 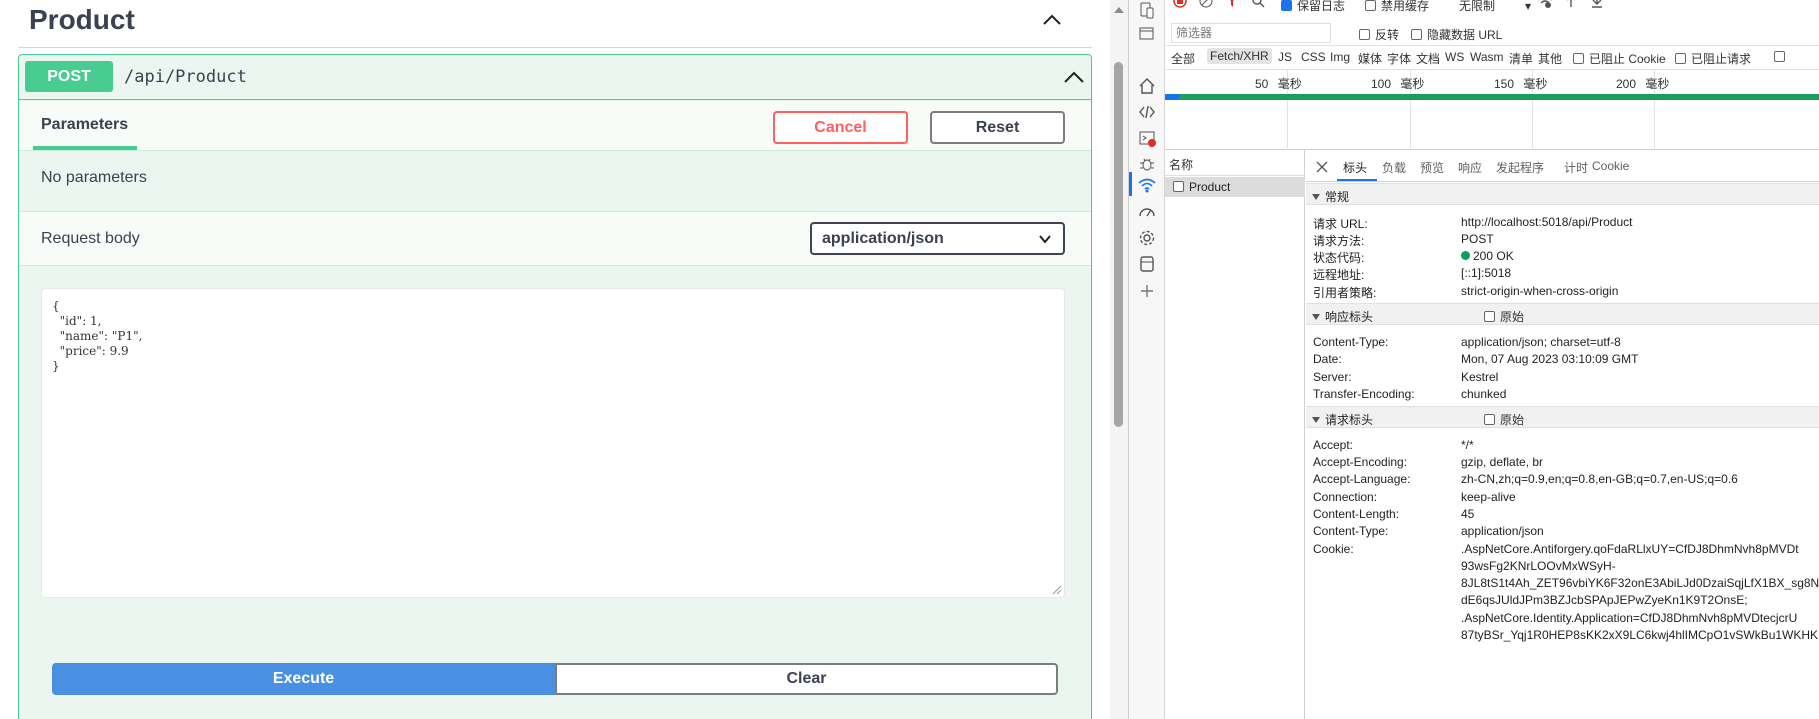 What do you see at coordinates (1232, 4) in the screenshot?
I see `filter-funnel-icon` at bounding box center [1232, 4].